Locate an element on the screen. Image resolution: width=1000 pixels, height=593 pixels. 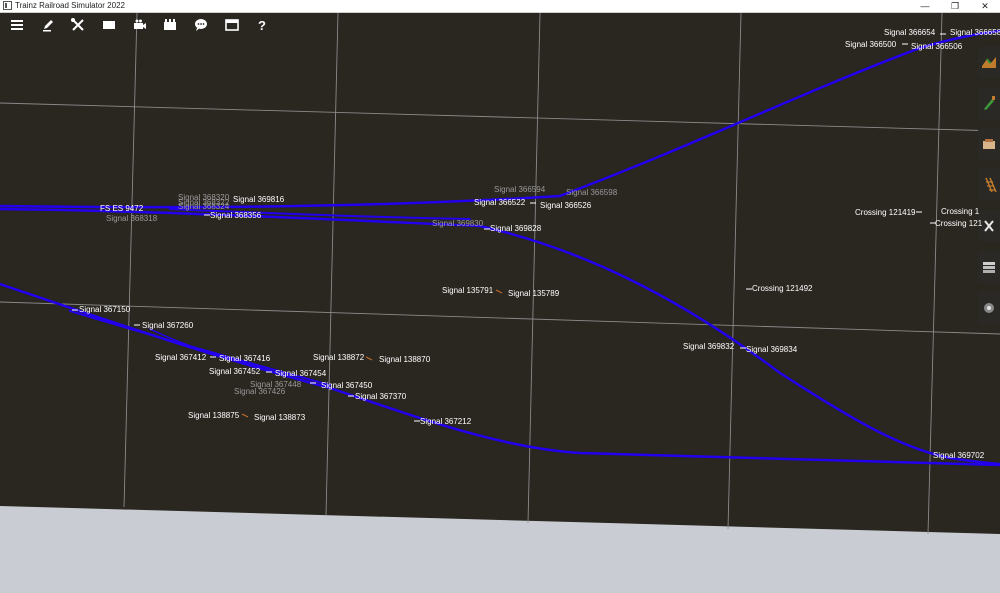
library-icon is located at coordinates (170, 25).